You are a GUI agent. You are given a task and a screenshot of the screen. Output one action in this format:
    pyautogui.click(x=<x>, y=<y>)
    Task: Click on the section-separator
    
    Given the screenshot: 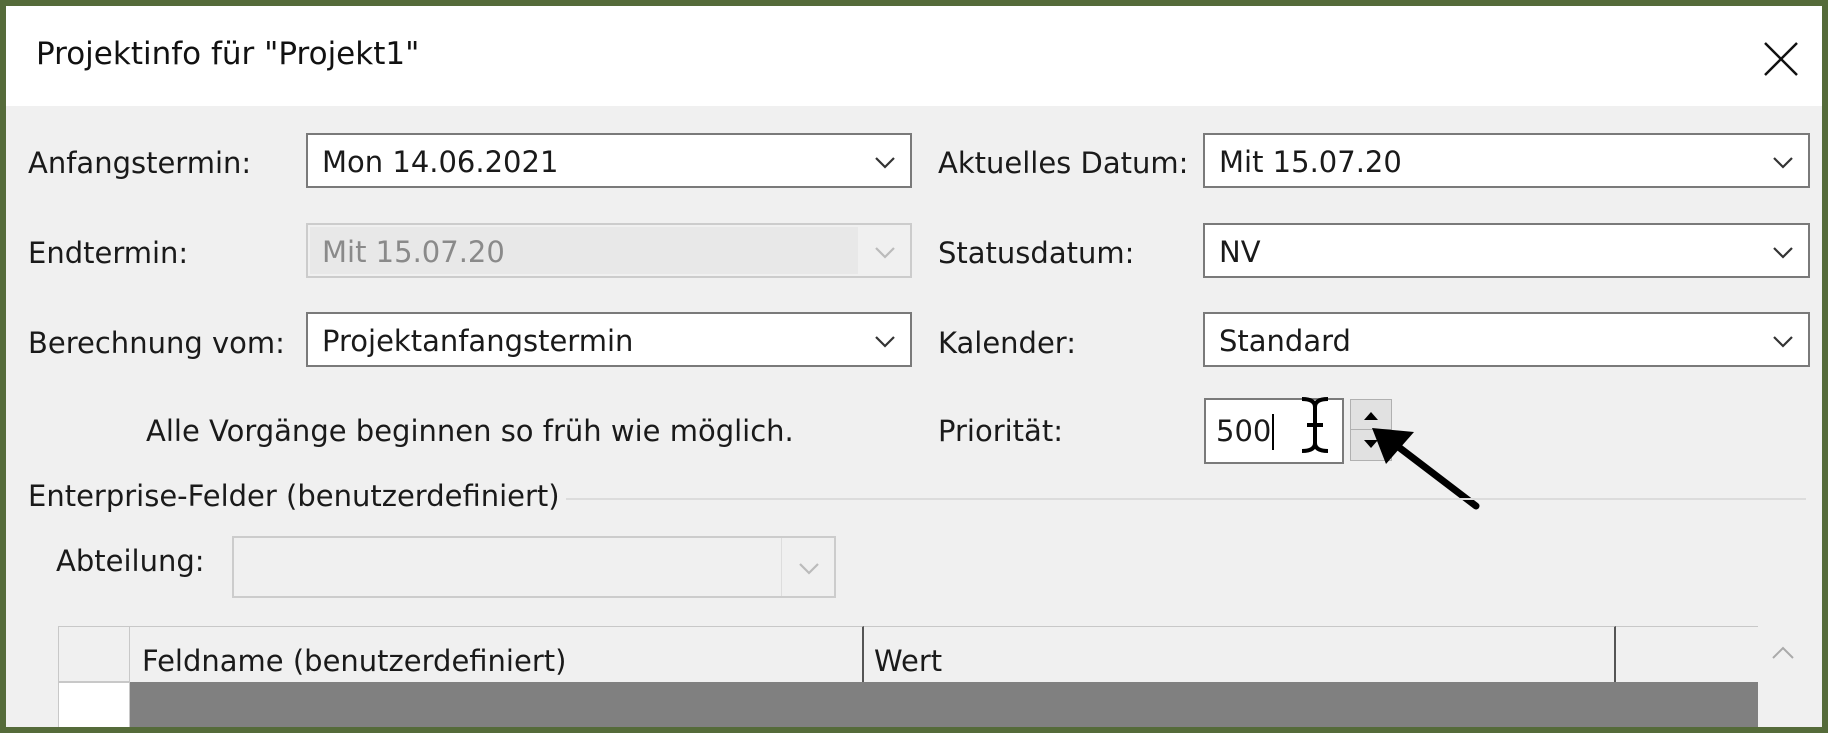 What is the action you would take?
    pyautogui.click(x=1186, y=499)
    